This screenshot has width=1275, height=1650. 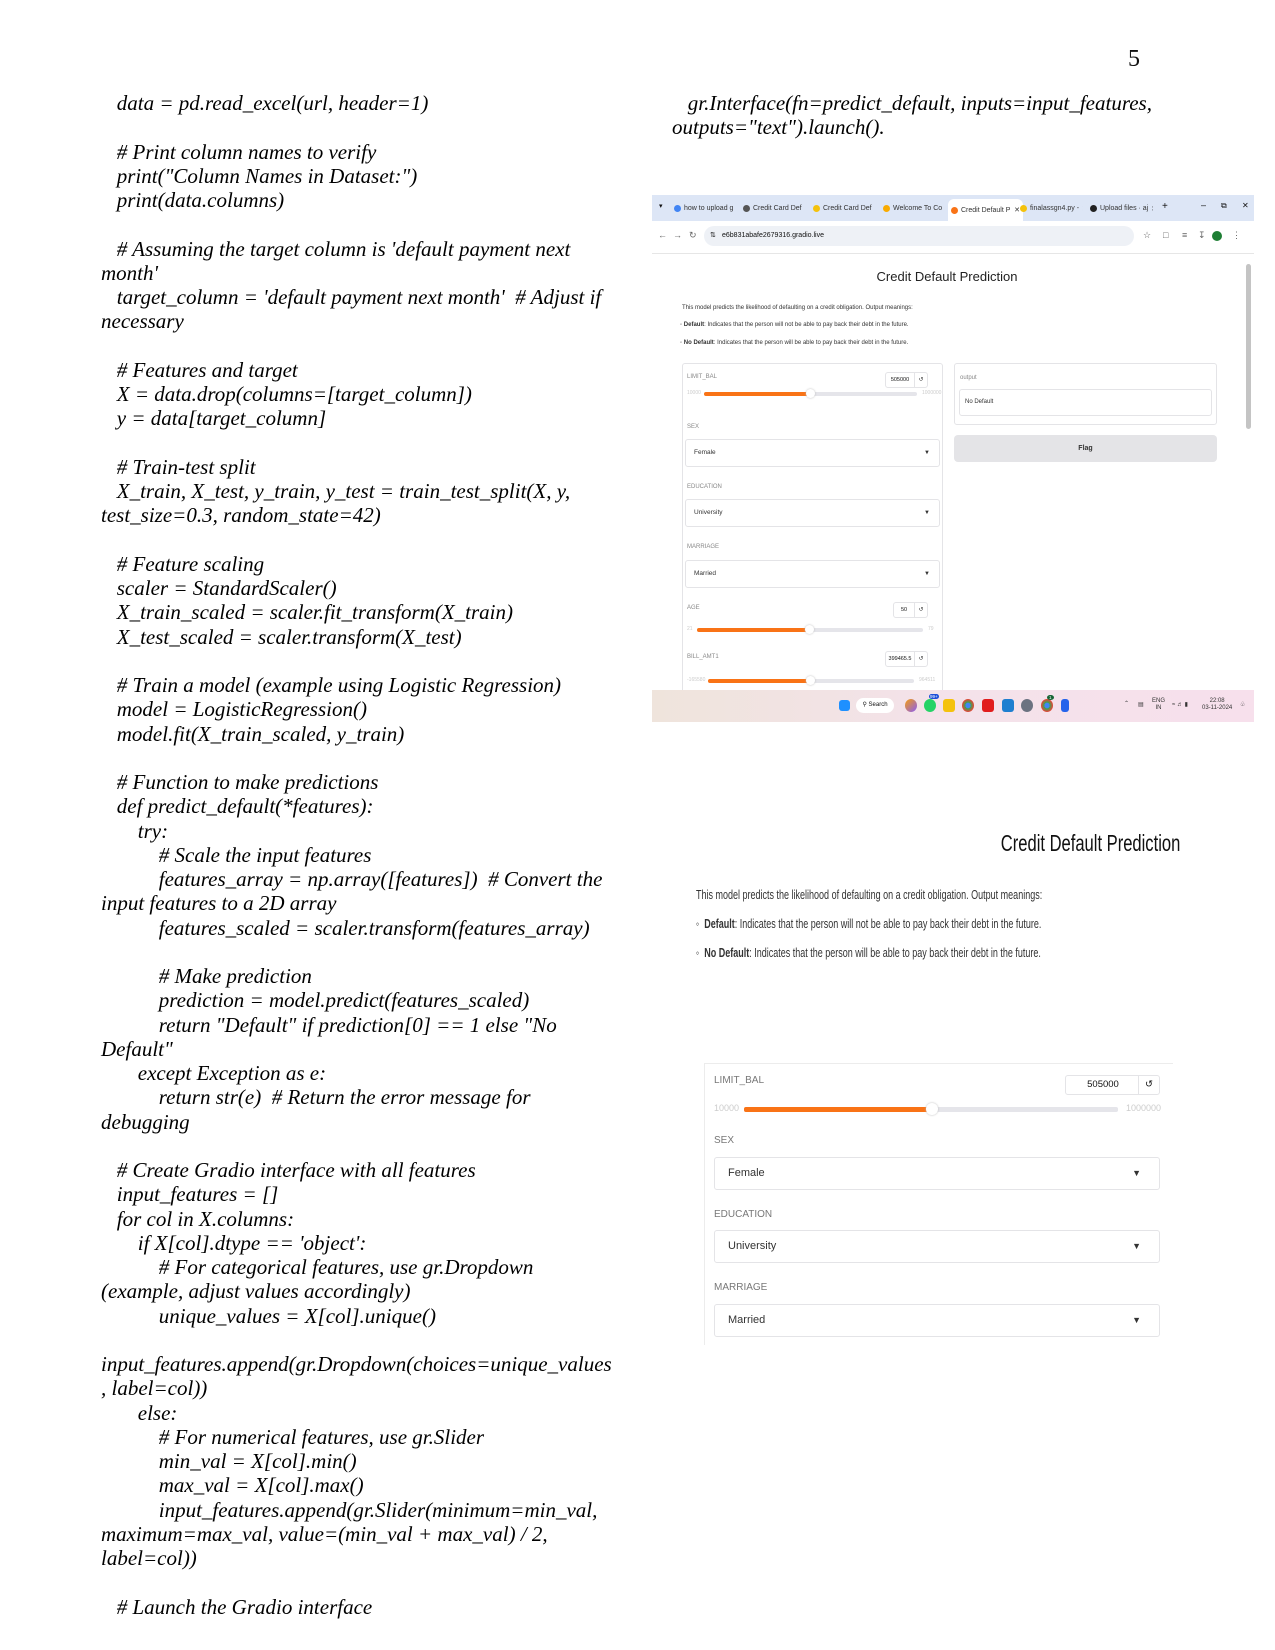 I want to click on whatsapp-icon: 99+, so click(x=931, y=703).